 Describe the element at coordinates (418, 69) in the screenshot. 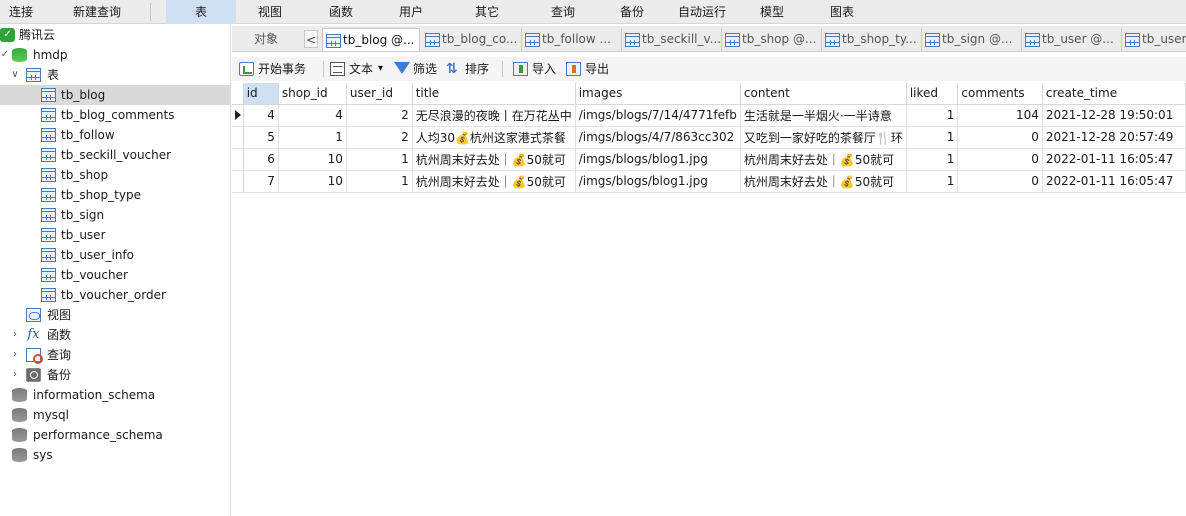

I see `filter-button: 筛选` at that location.